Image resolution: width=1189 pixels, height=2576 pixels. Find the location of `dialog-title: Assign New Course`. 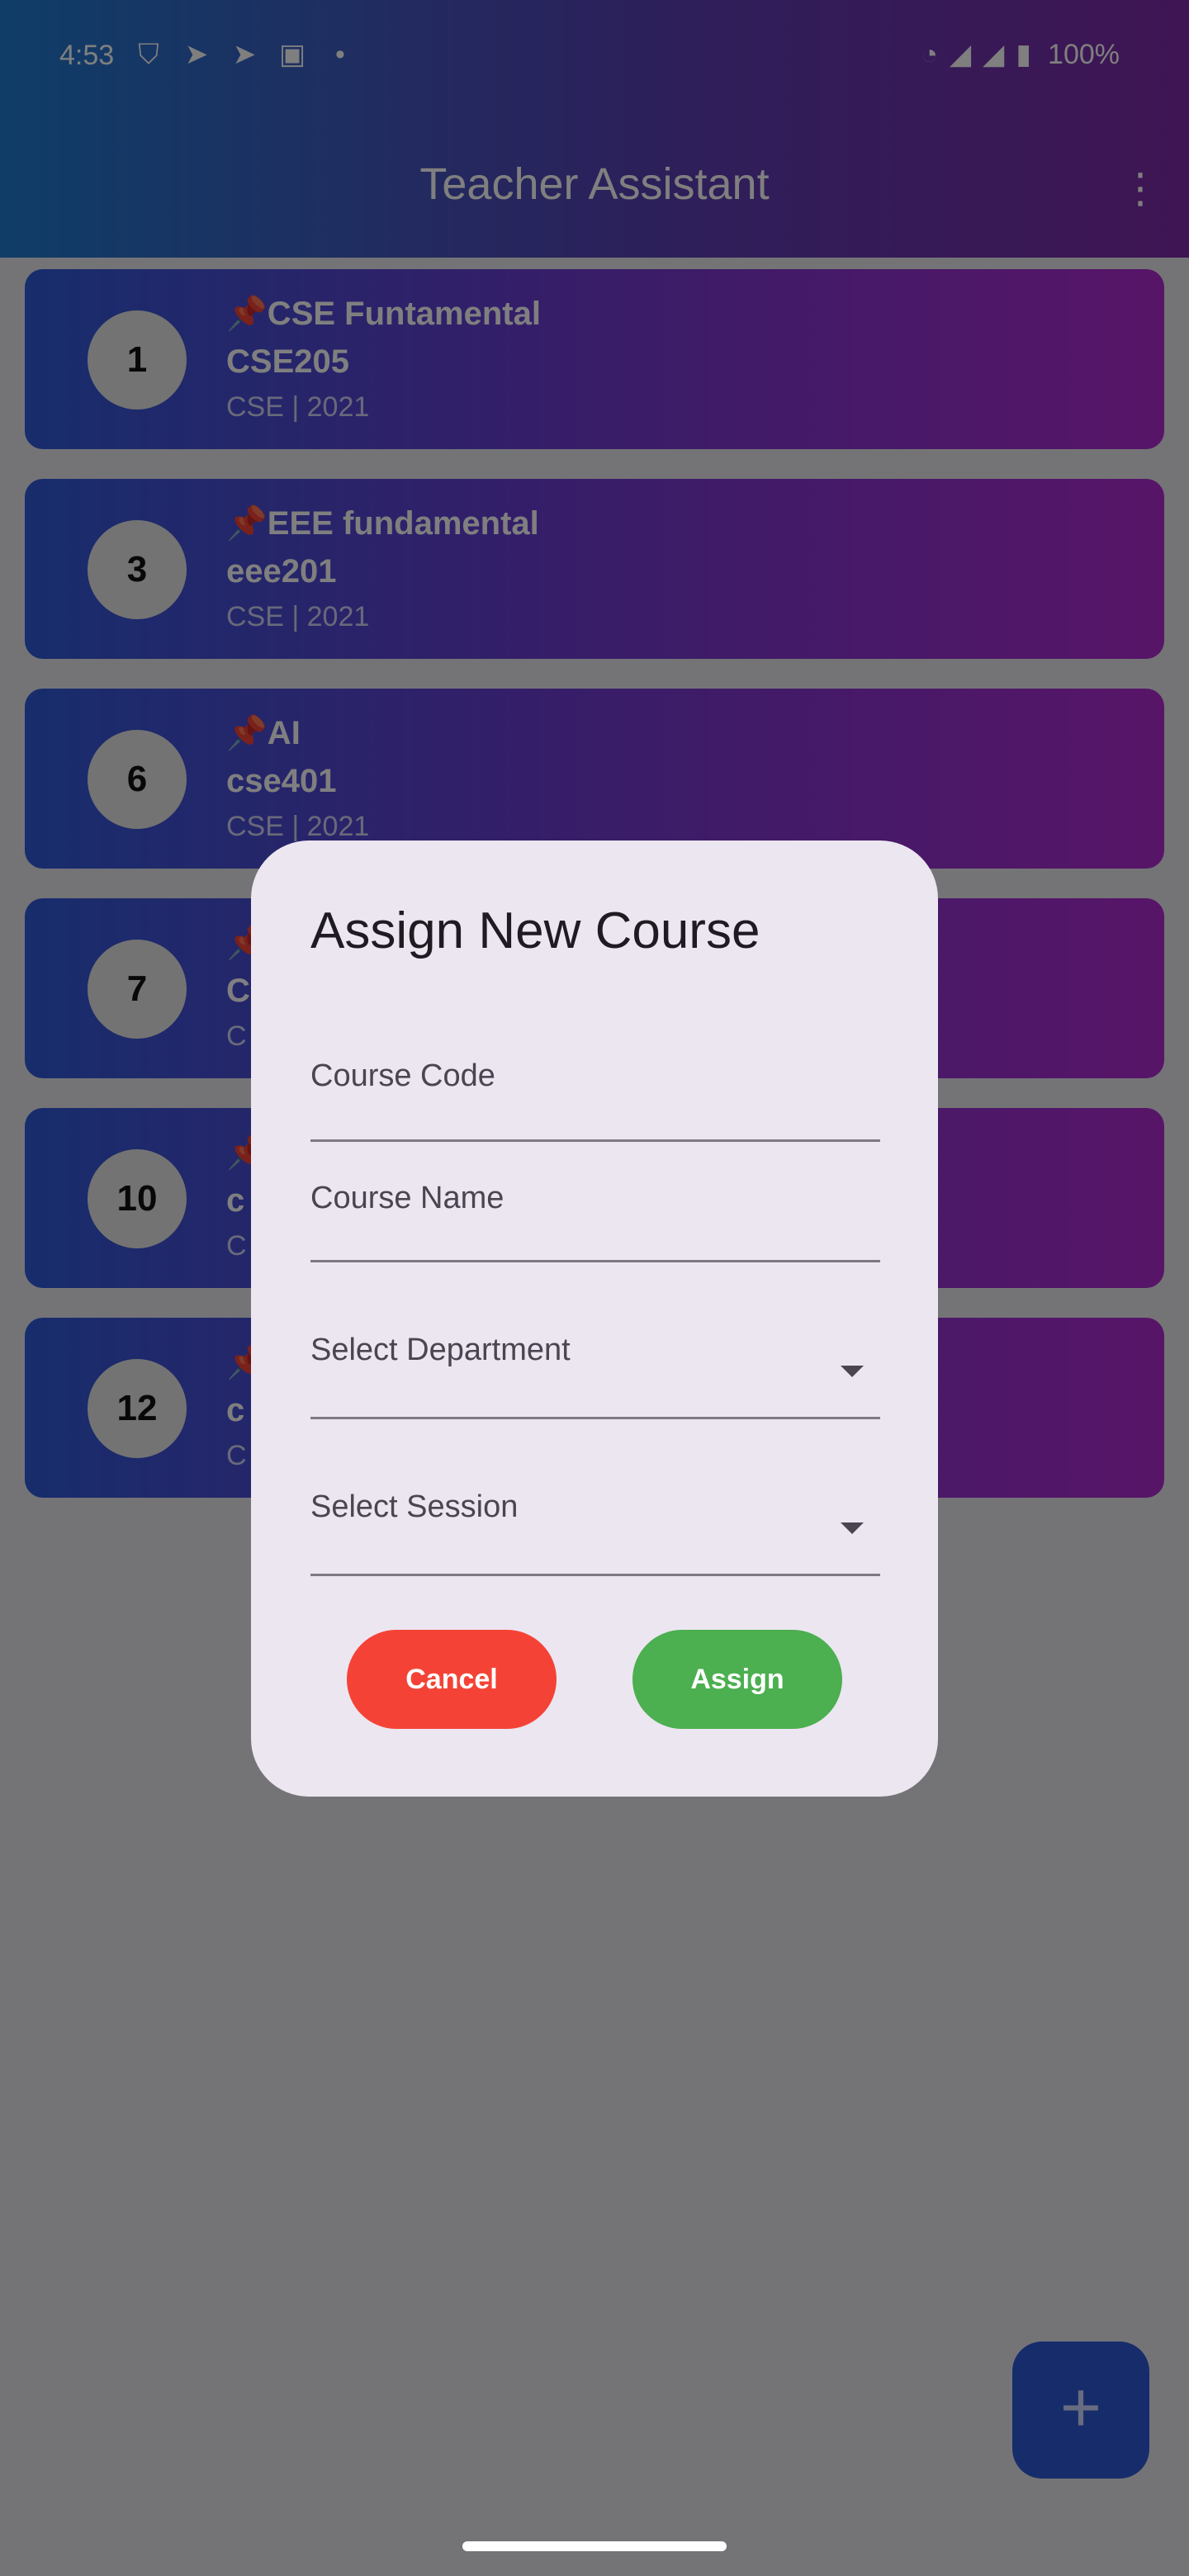

dialog-title: Assign New Course is located at coordinates (535, 930).